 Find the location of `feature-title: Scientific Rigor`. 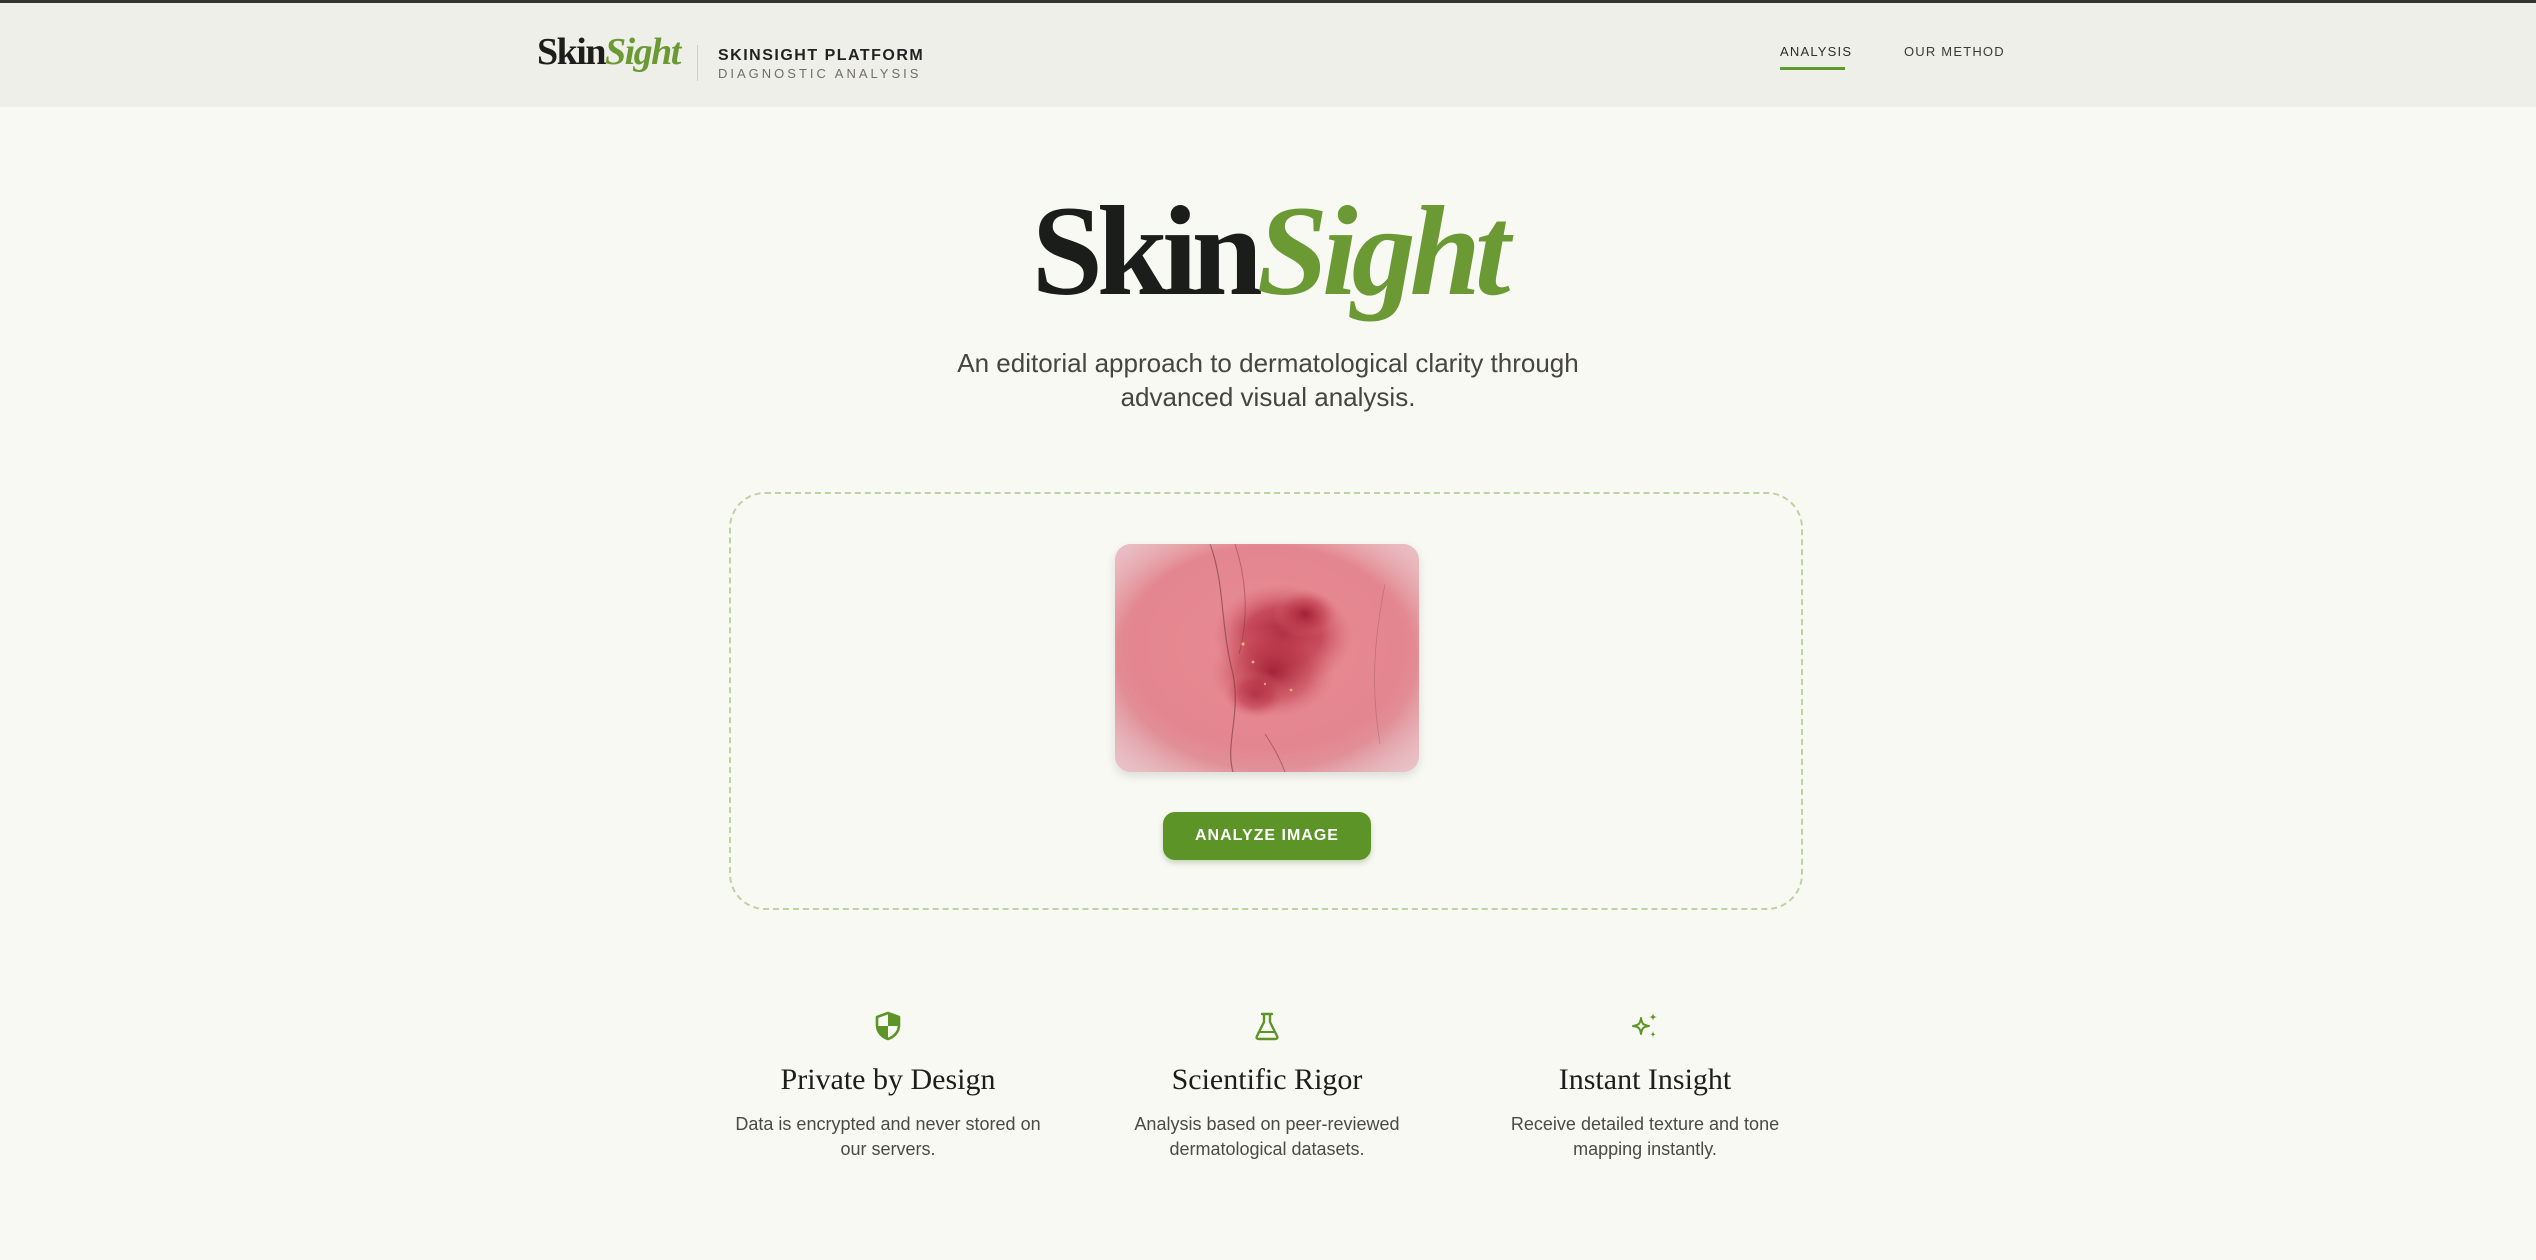

feature-title: Scientific Rigor is located at coordinates (1267, 1079).